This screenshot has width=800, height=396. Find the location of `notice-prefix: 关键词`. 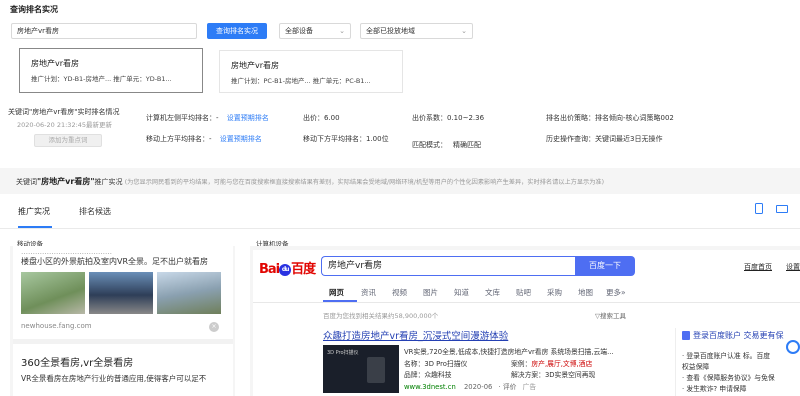

notice-prefix: 关键词 is located at coordinates (26, 182).